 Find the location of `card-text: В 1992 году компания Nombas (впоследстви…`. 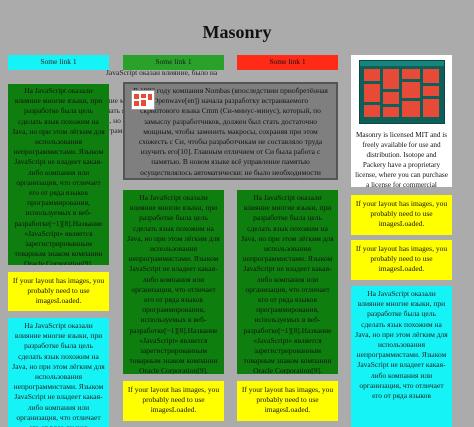

card-text: В 1992 году компания Nombas (впоследстви… is located at coordinates (230, 132).